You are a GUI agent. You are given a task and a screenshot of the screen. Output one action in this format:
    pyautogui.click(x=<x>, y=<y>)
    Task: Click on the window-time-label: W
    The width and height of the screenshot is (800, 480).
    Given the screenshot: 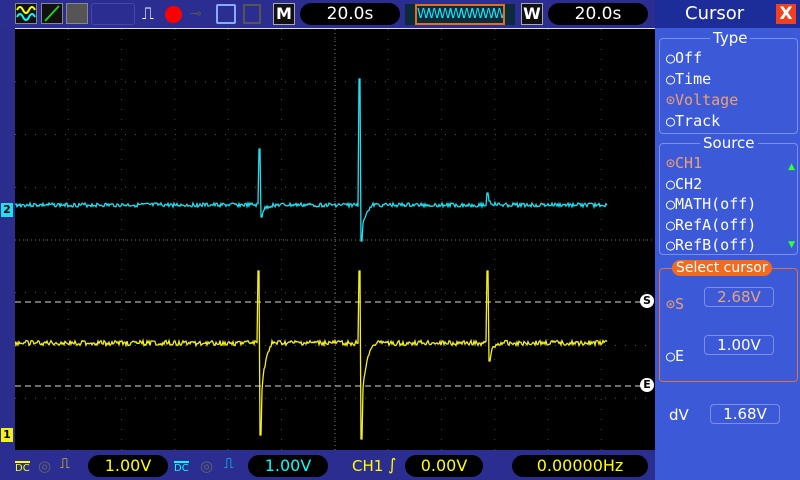 What is the action you would take?
    pyautogui.click(x=532, y=14)
    